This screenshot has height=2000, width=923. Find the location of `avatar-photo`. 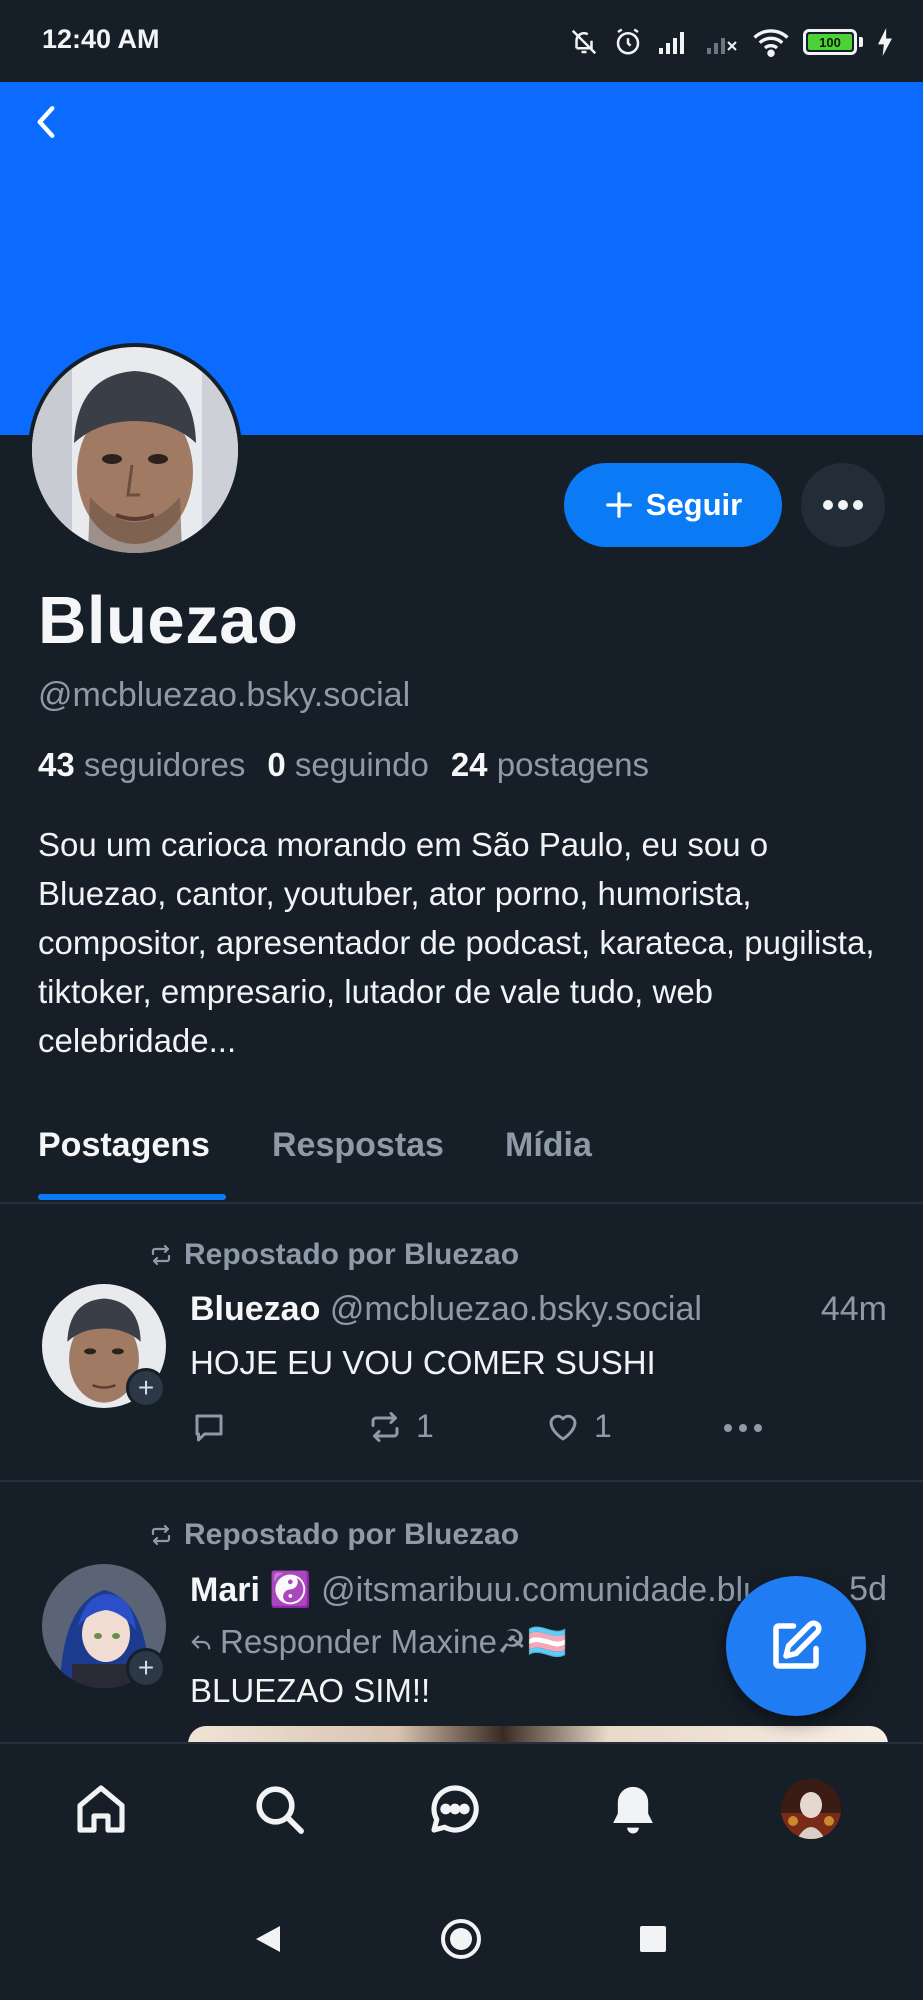

avatar-photo is located at coordinates (811, 1809).